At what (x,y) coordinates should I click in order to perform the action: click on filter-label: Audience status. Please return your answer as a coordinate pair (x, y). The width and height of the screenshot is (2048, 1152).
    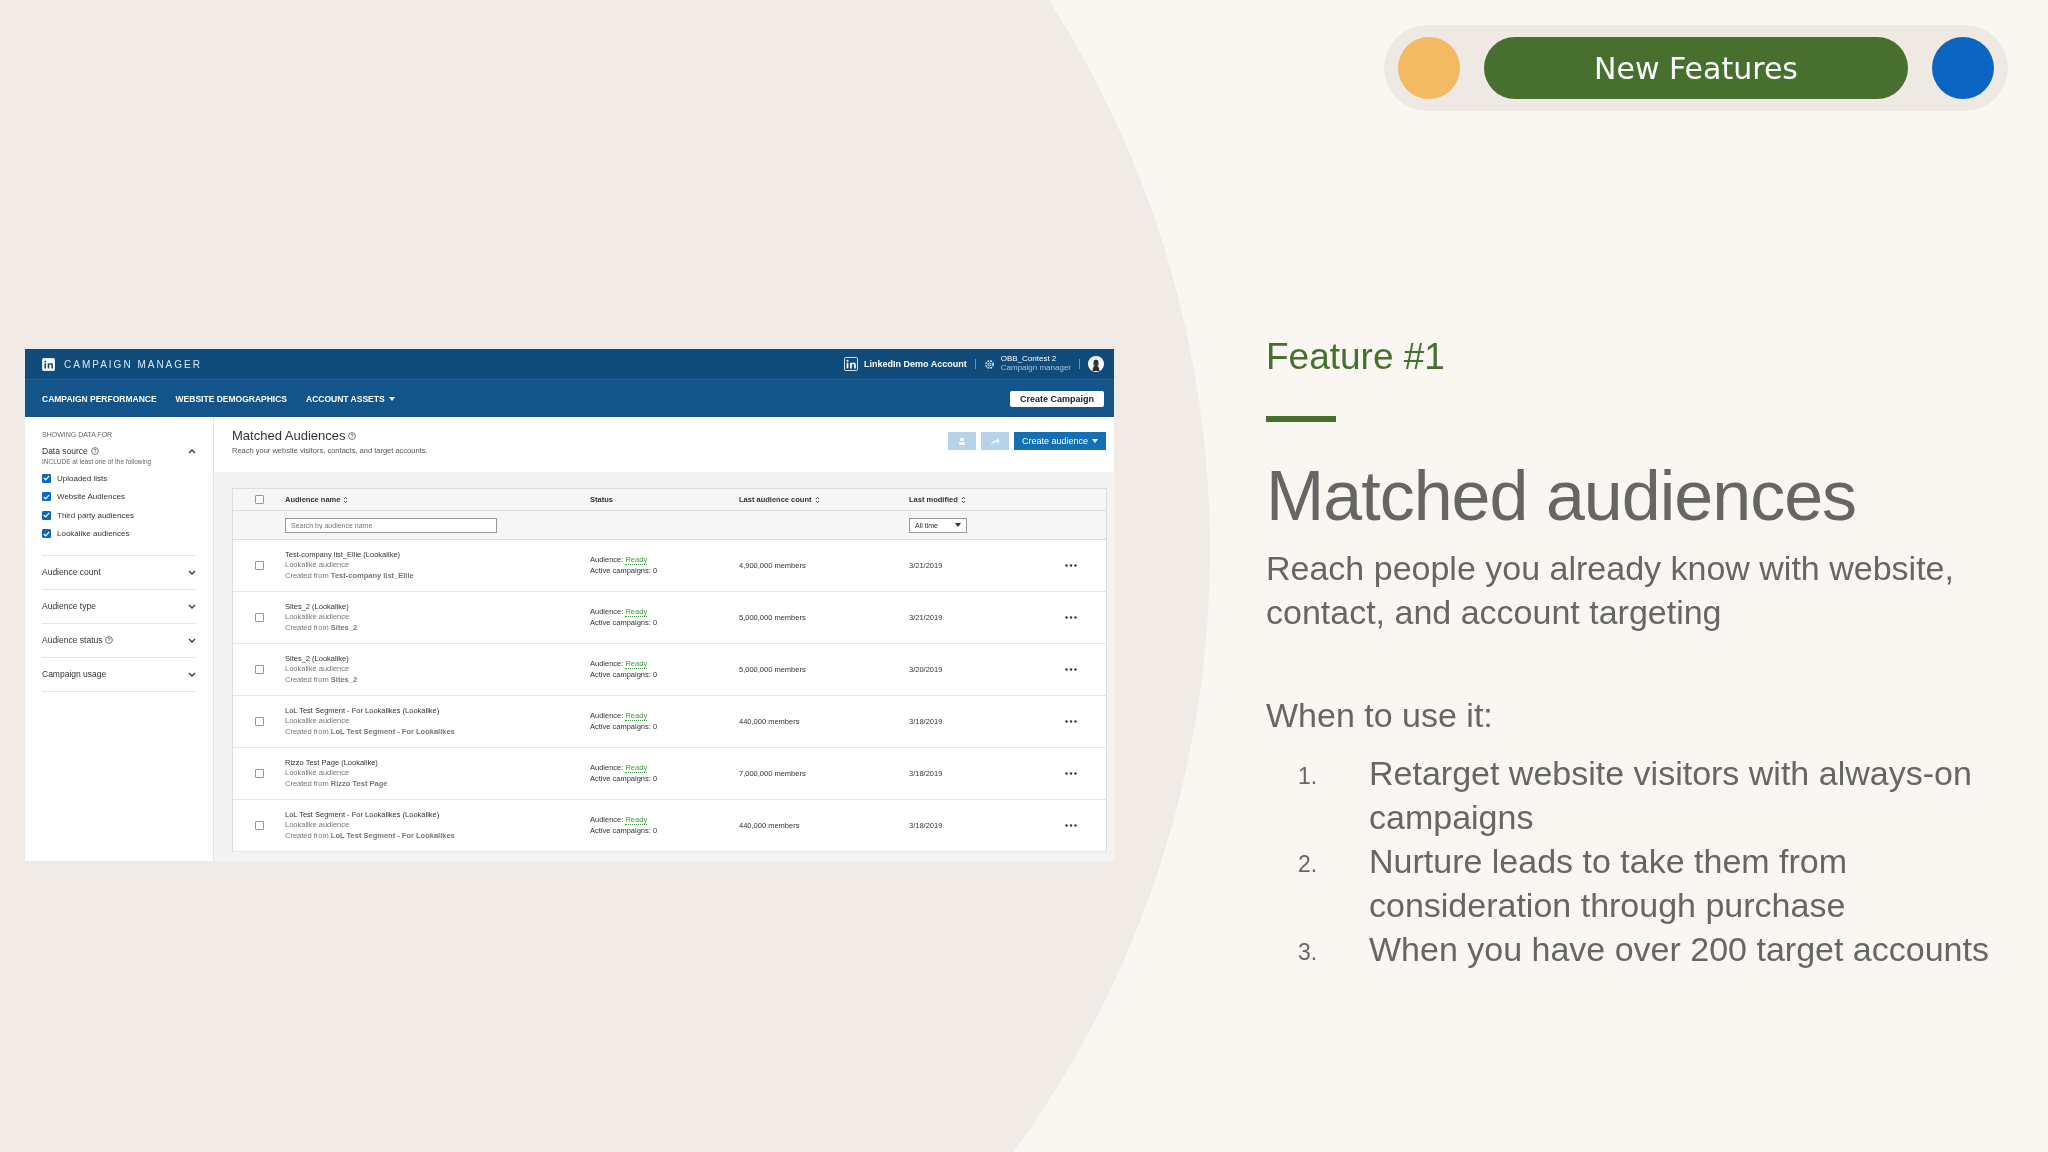
    Looking at the image, I should click on (72, 640).